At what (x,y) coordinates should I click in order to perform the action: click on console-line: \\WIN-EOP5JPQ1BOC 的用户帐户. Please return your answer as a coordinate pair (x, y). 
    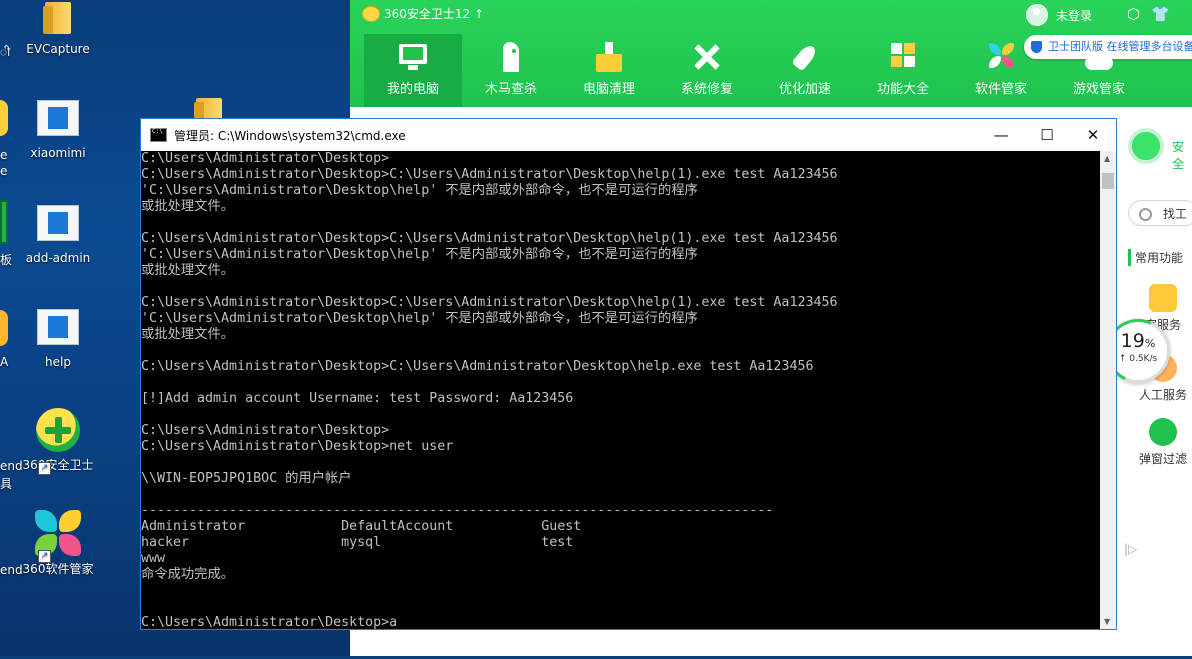
    Looking at the image, I should click on (246, 478).